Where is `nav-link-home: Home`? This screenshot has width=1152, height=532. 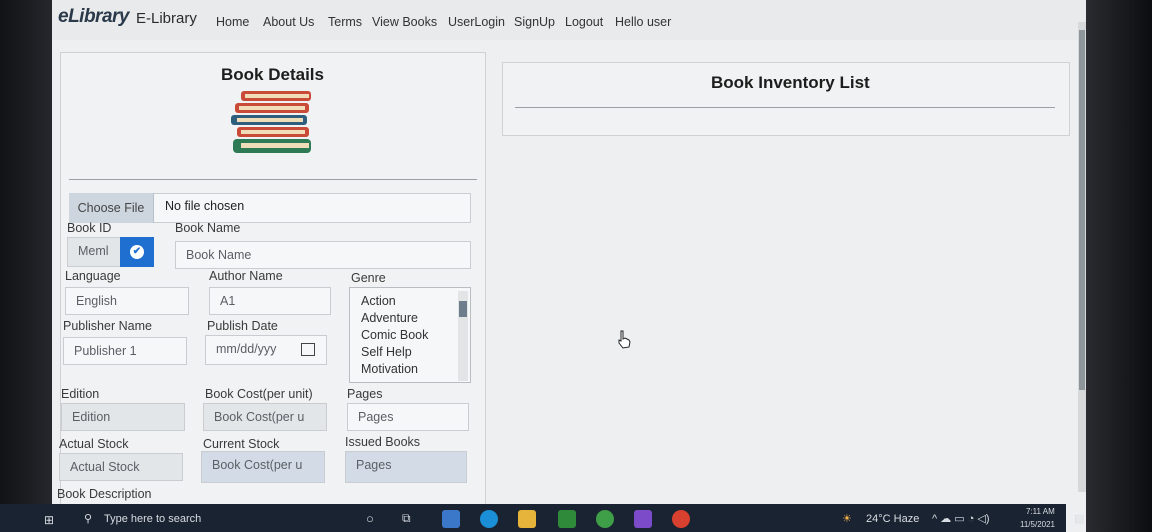
nav-link-home: Home is located at coordinates (232, 22).